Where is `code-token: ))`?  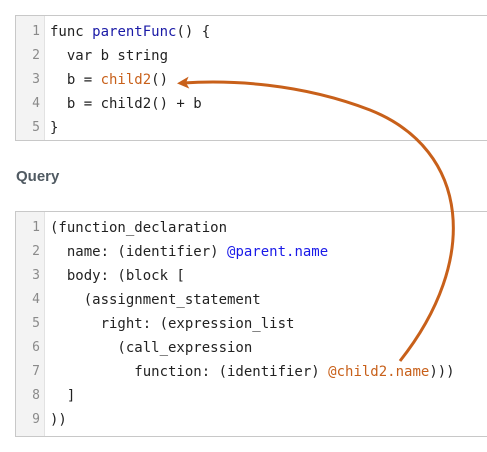 code-token: )) is located at coordinates (58, 420).